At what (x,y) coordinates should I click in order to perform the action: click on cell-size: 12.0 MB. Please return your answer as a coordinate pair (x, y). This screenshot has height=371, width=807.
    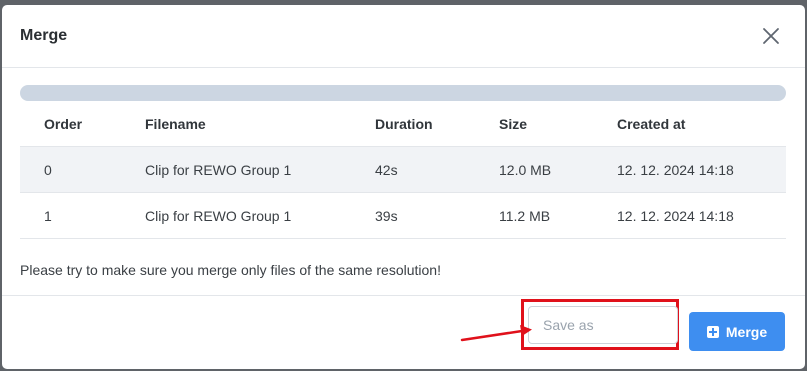
    Looking at the image, I should click on (558, 169).